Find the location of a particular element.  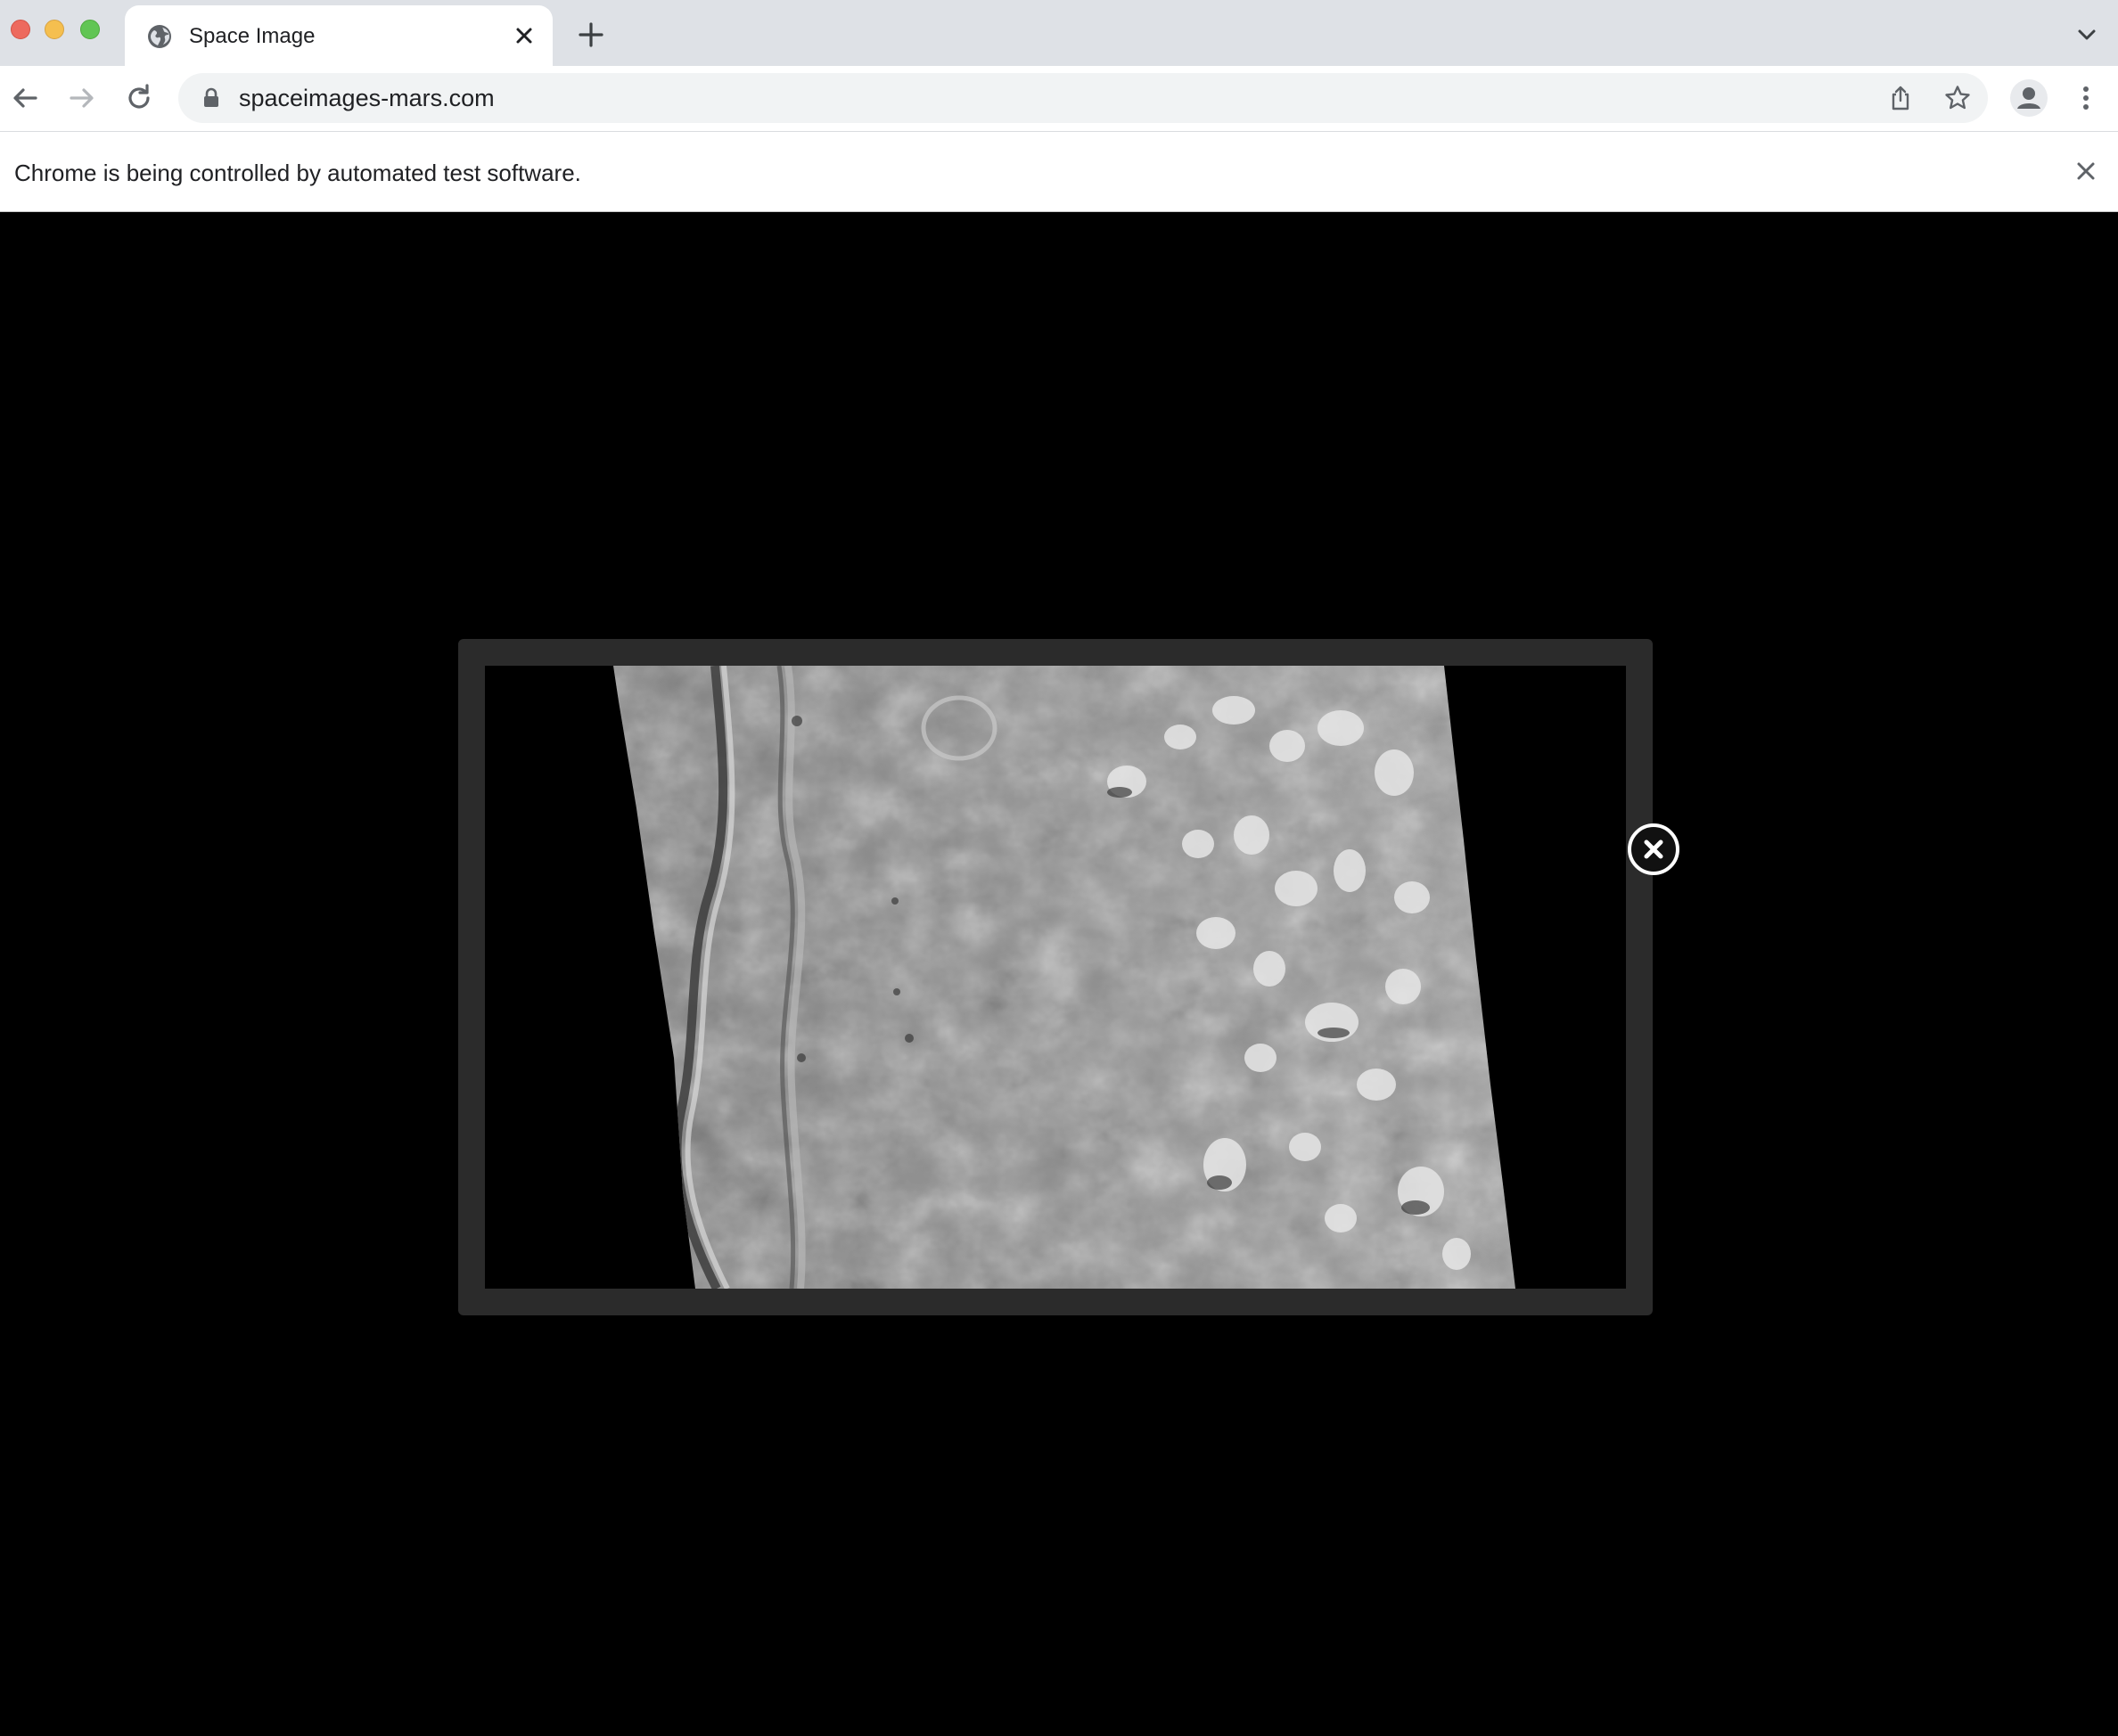

address-bar: spaceimages-mars.com is located at coordinates (1083, 98).